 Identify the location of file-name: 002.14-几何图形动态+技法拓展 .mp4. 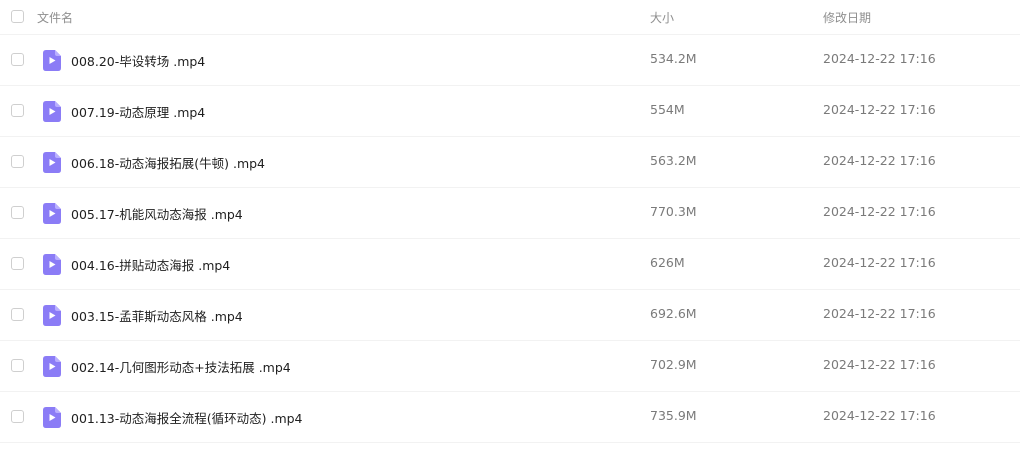
(181, 366).